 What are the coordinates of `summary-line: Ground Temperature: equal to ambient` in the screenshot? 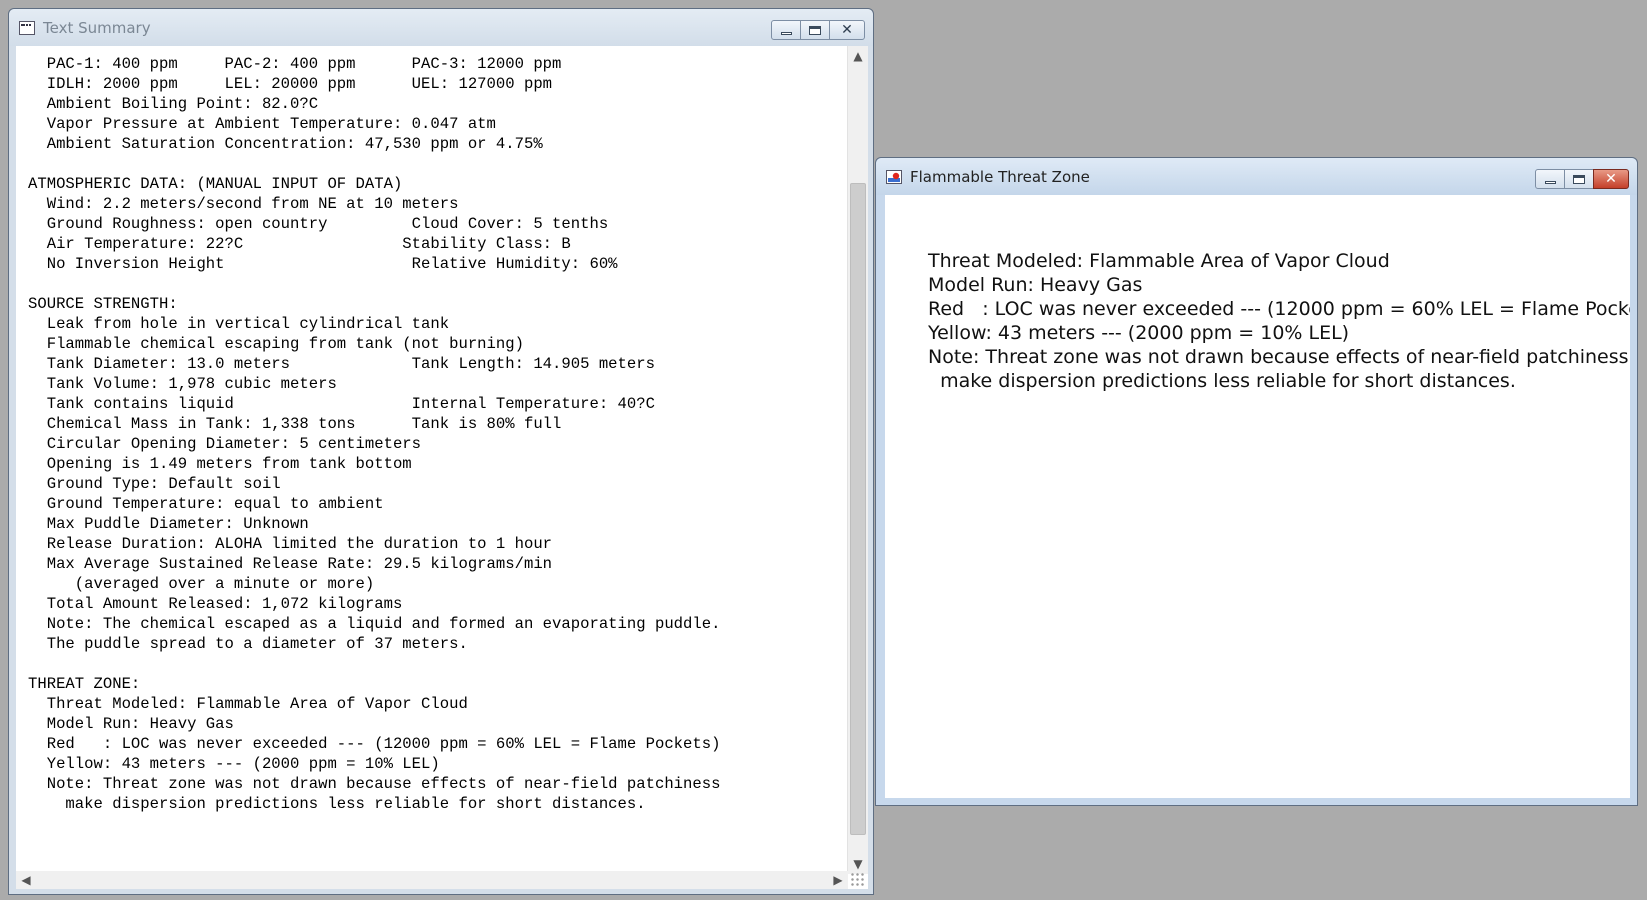 It's located at (206, 504).